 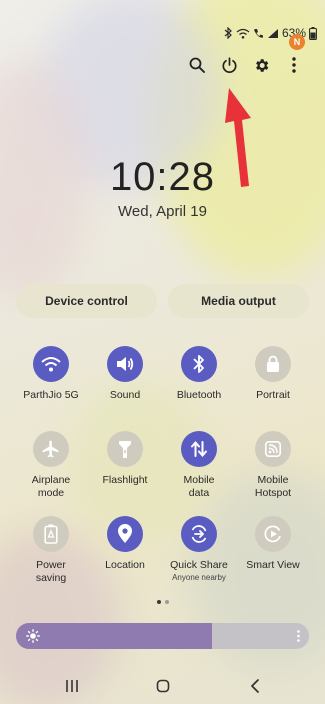 What do you see at coordinates (125, 480) in the screenshot?
I see `tile-label: Flashlight` at bounding box center [125, 480].